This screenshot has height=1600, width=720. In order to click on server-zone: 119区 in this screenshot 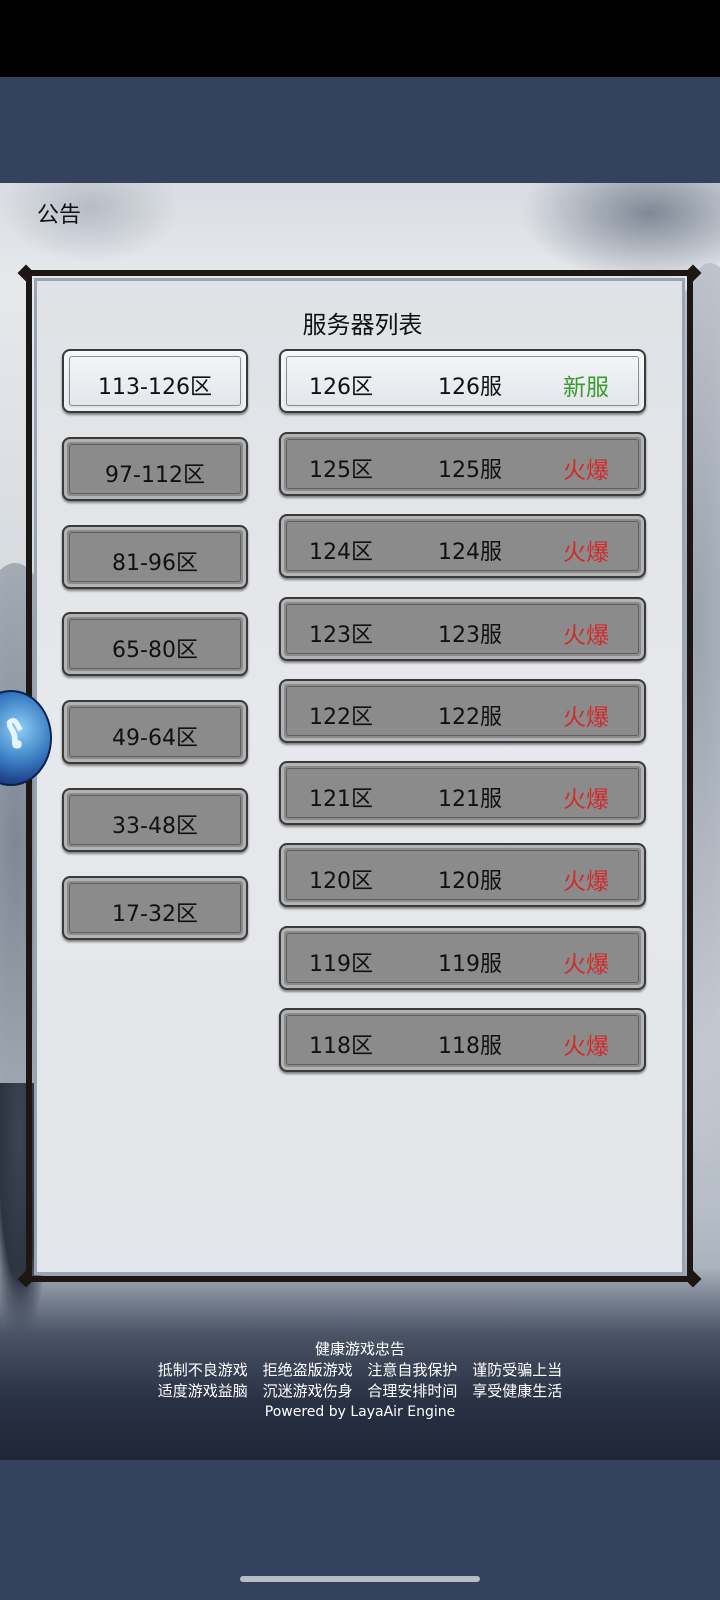, I will do `click(341, 964)`.